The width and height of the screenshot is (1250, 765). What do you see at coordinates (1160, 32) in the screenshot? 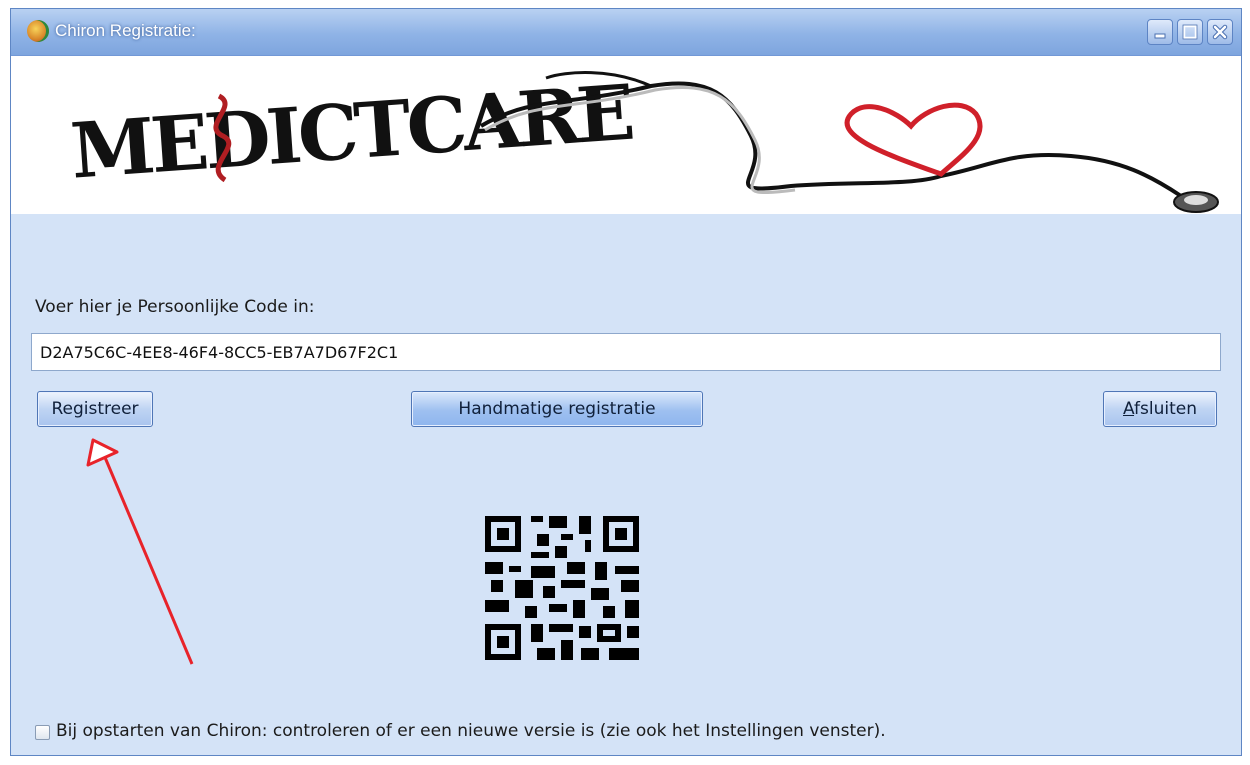
I see `minimize-button` at bounding box center [1160, 32].